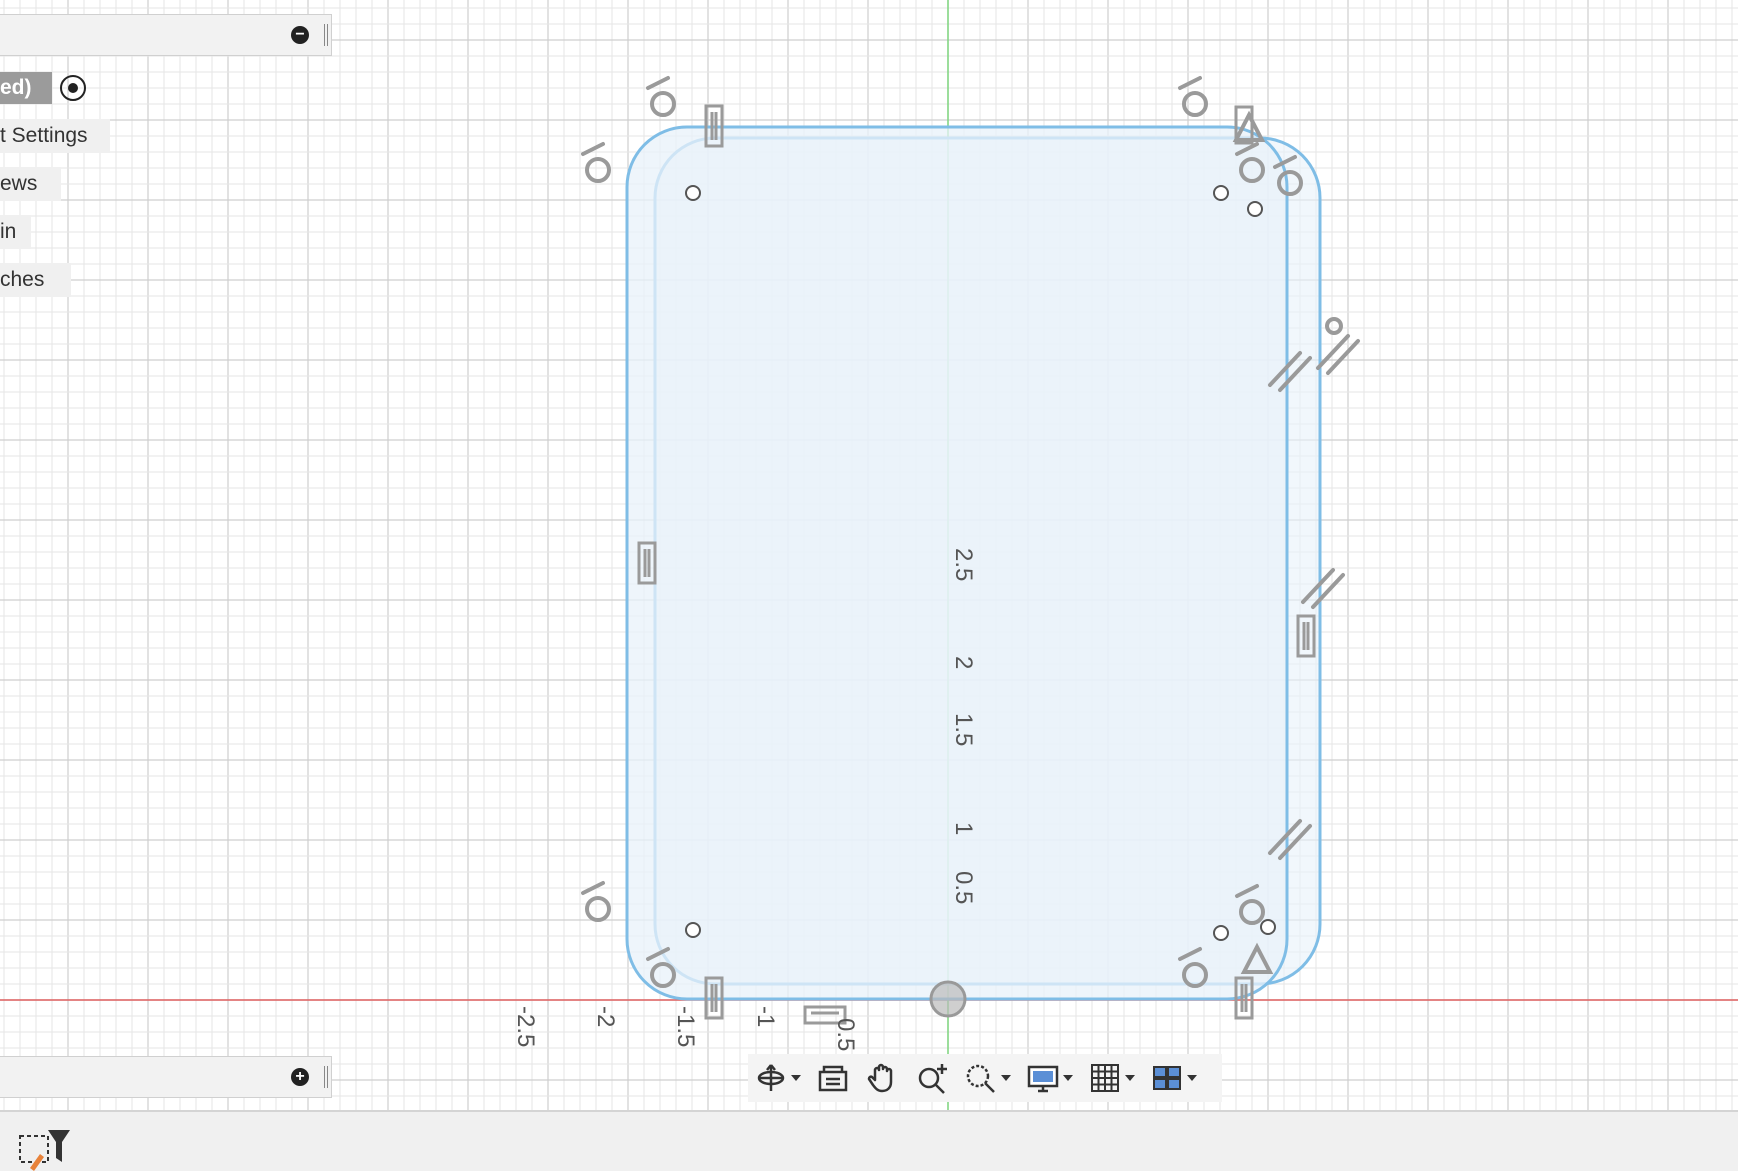  Describe the element at coordinates (1043, 1079) in the screenshot. I see `display-settings-icon` at that location.